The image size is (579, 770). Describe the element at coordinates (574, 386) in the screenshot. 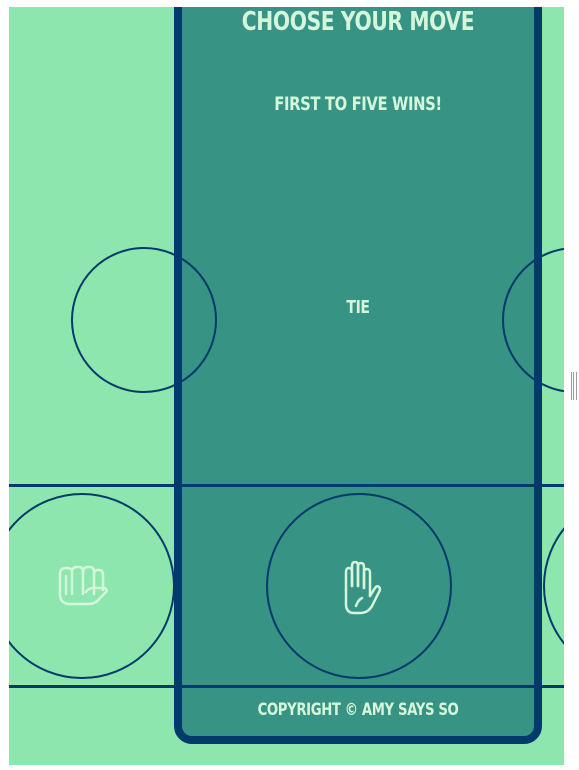

I see `resize-handle` at that location.